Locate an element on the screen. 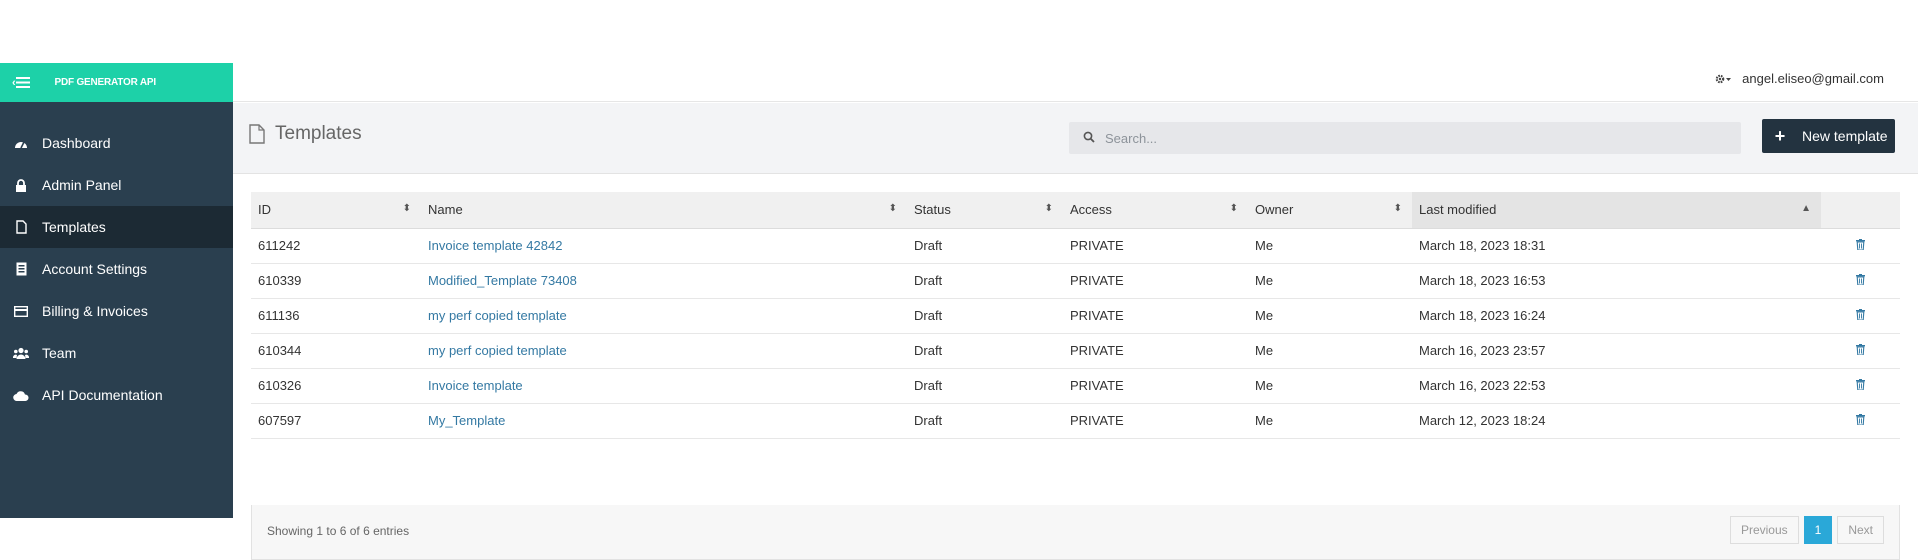 The height and width of the screenshot is (560, 1918). search-input is located at coordinates (1405, 138).